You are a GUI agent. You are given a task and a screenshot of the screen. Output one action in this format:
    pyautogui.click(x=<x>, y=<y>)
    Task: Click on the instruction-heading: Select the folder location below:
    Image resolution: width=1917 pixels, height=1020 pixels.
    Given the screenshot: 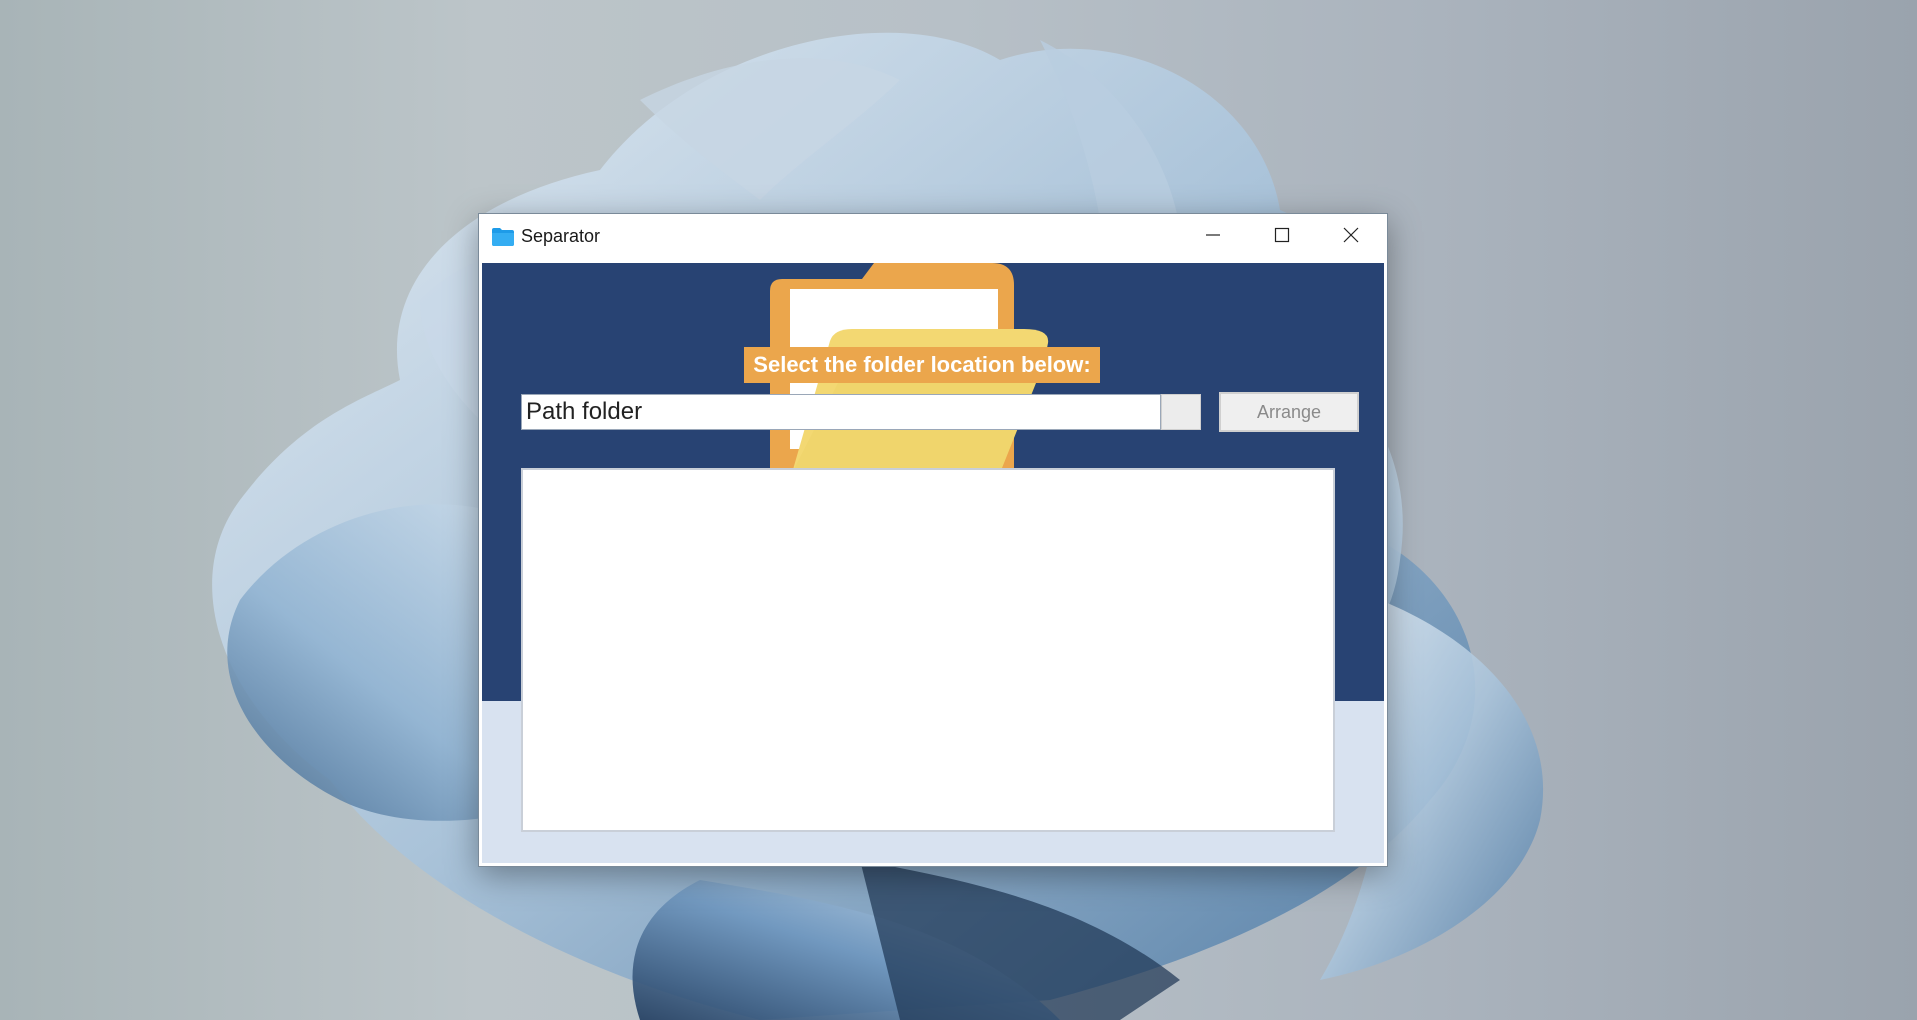 What is the action you would take?
    pyautogui.click(x=922, y=365)
    